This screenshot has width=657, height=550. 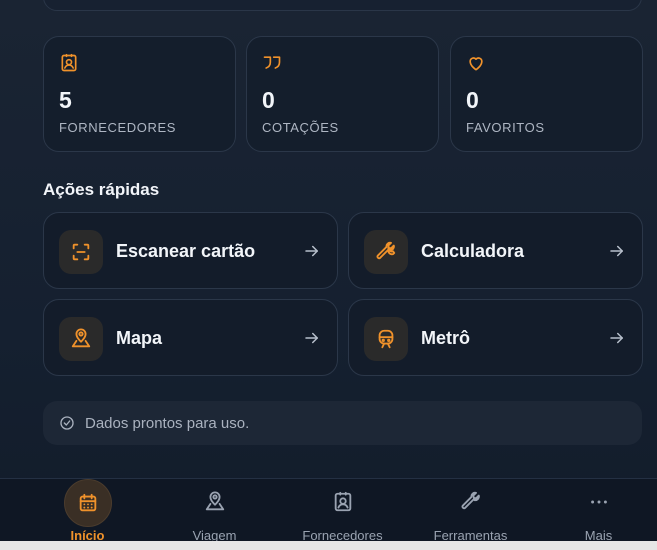 I want to click on heart-icon, so click(x=476, y=64).